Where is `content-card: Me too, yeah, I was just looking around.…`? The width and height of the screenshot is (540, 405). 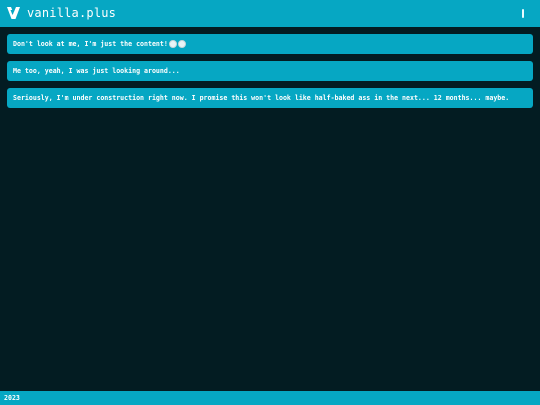 content-card: Me too, yeah, I was just looking around.… is located at coordinates (270, 71).